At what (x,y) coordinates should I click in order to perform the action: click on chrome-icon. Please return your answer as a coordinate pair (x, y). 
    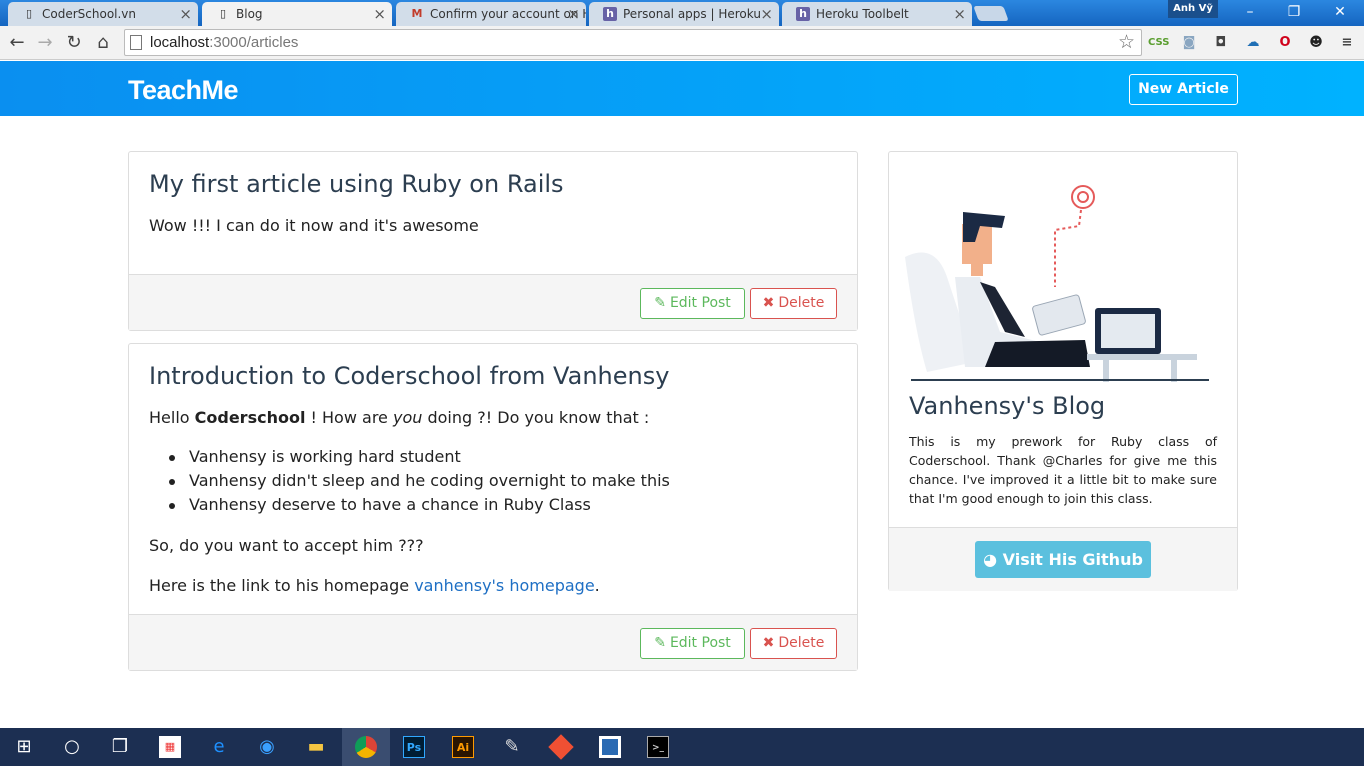
    Looking at the image, I should click on (366, 747).